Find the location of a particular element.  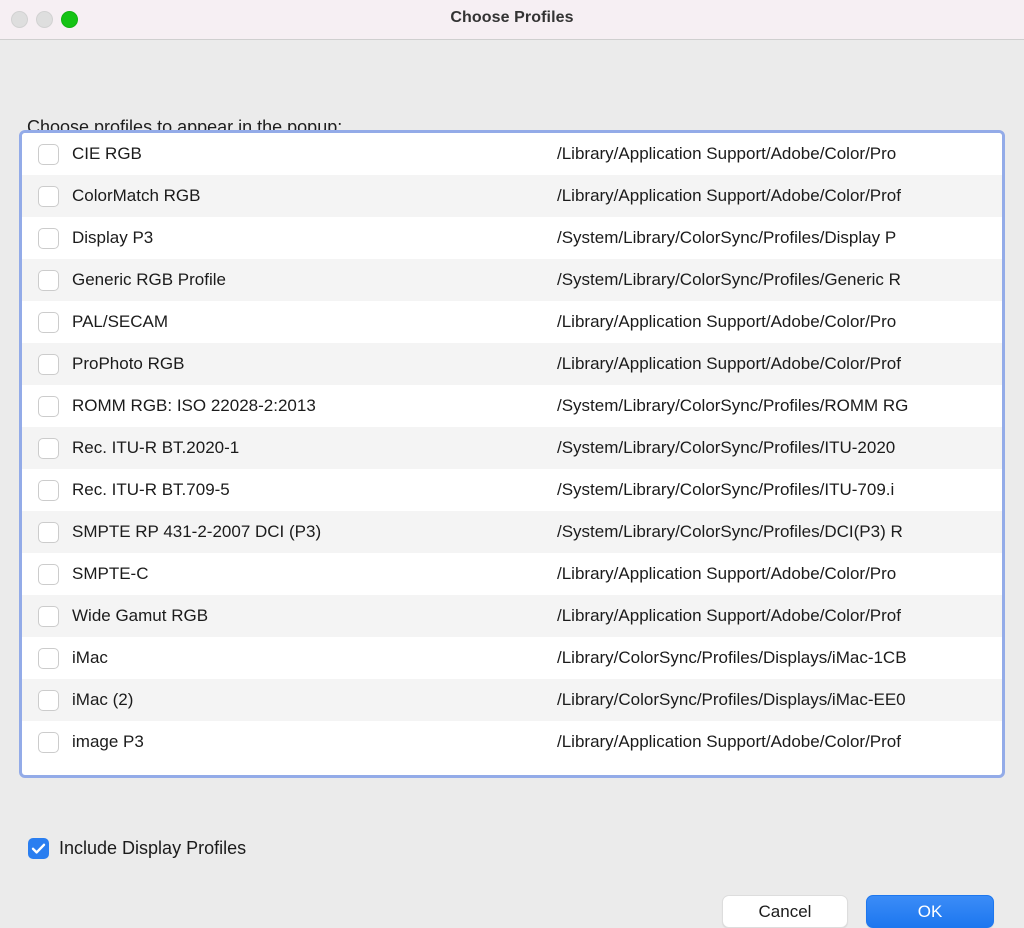

include-display-profiles-checkbox is located at coordinates (38, 848).